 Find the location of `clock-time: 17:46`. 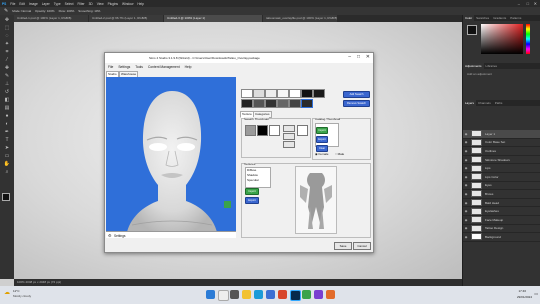

clock-time: 17:46 is located at coordinates (522, 291).